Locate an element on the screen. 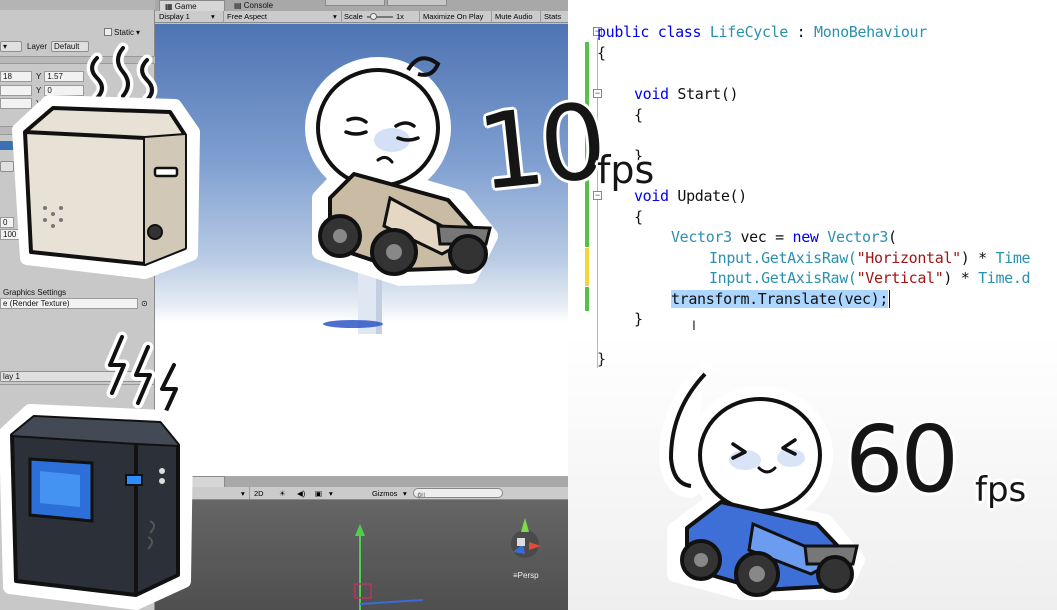 The image size is (1057, 610). code-line-update-close: } is located at coordinates (638, 319).